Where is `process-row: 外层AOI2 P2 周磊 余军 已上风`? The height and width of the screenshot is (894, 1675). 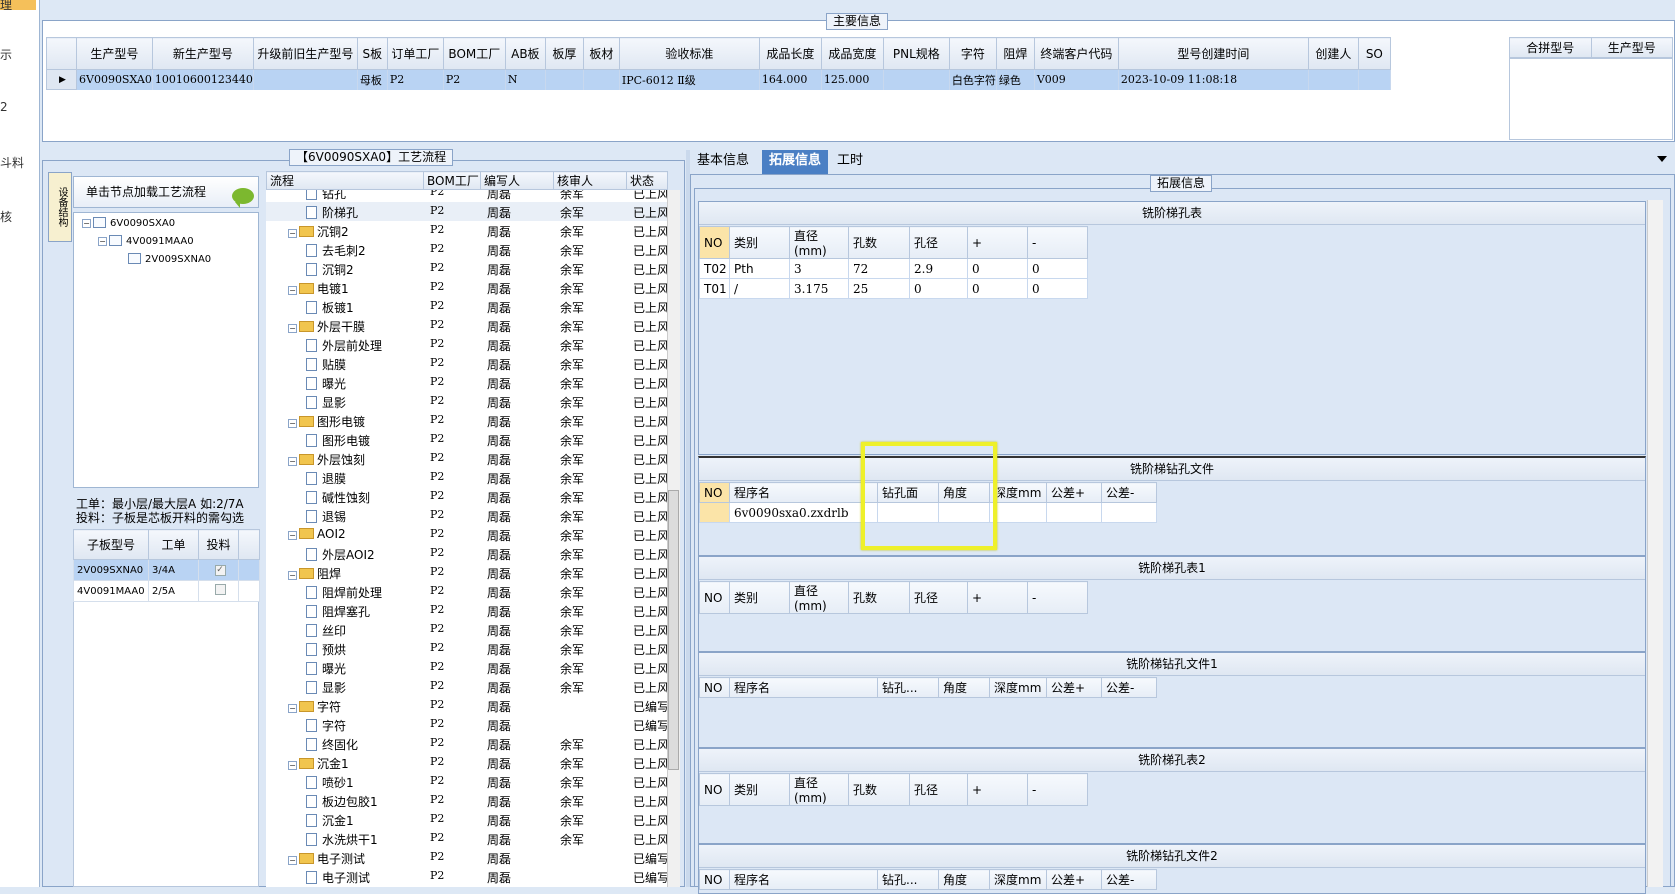
process-row: 外层AOI2 P2 周磊 余军 已上风 is located at coordinates (466, 553).